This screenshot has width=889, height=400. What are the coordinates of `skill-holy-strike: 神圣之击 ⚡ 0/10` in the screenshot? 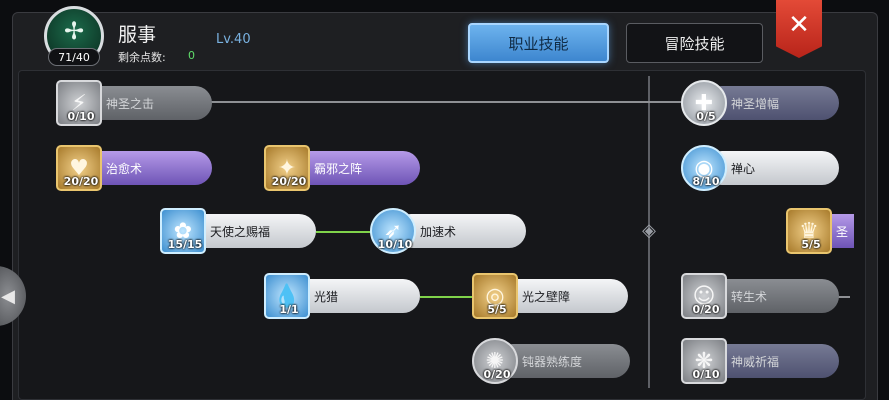 It's located at (134, 103).